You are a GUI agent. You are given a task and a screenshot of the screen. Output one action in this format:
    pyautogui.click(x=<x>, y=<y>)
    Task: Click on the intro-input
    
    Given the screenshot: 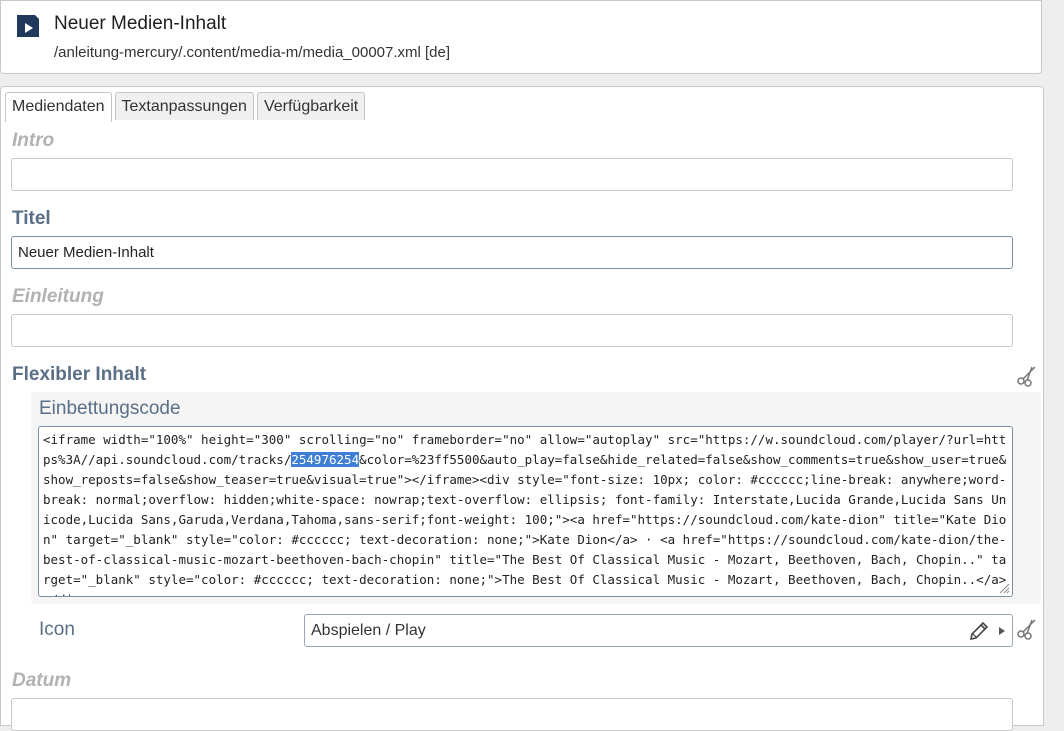 What is the action you would take?
    pyautogui.click(x=512, y=174)
    